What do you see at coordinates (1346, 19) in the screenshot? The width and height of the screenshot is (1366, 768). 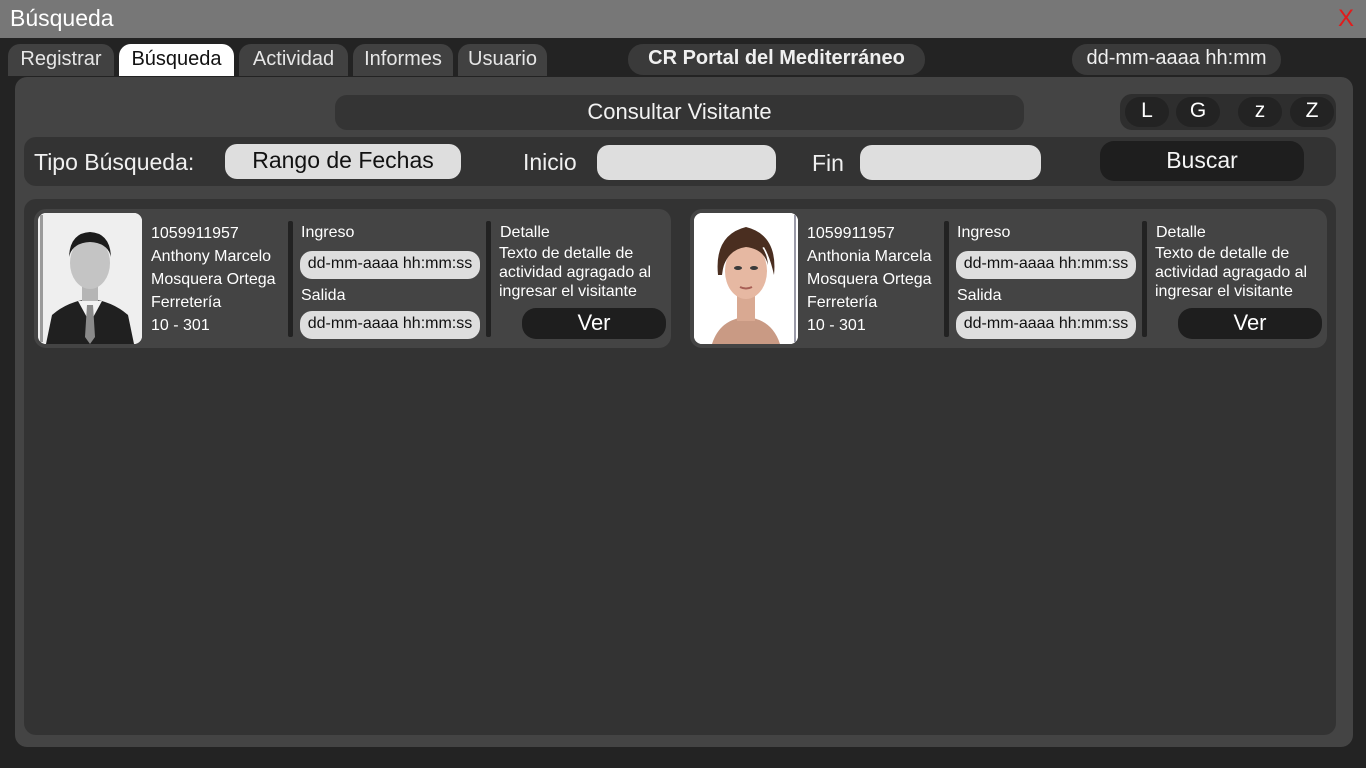 I see `close-icon: X` at bounding box center [1346, 19].